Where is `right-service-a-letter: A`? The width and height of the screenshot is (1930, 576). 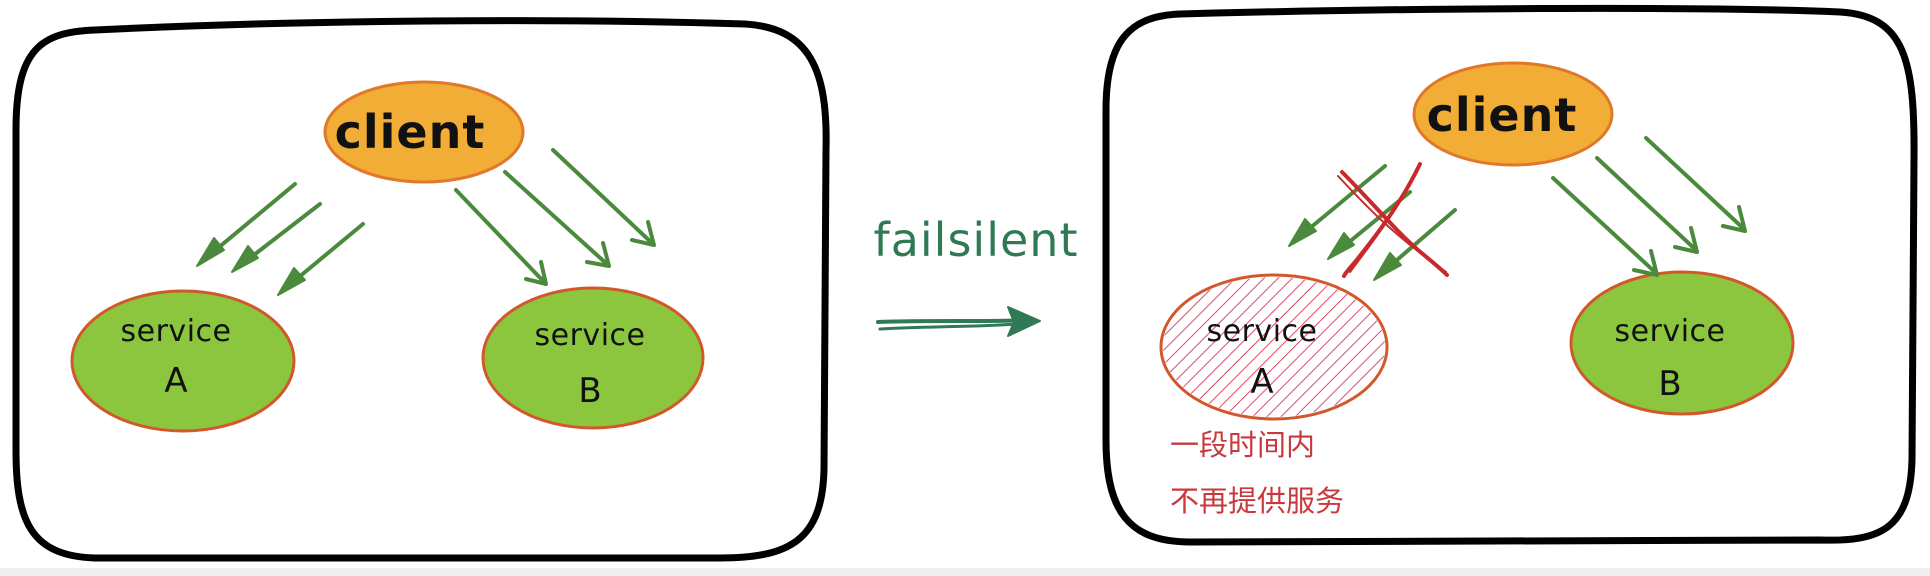
right-service-a-letter: A is located at coordinates (1261, 382).